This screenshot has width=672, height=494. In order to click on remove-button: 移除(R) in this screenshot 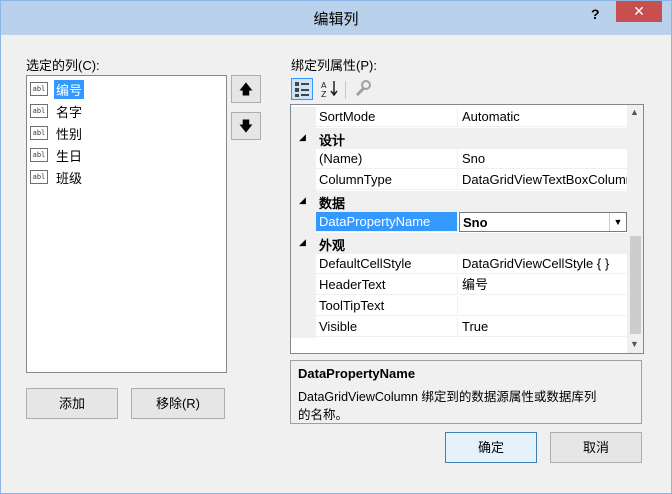, I will do `click(178, 403)`.